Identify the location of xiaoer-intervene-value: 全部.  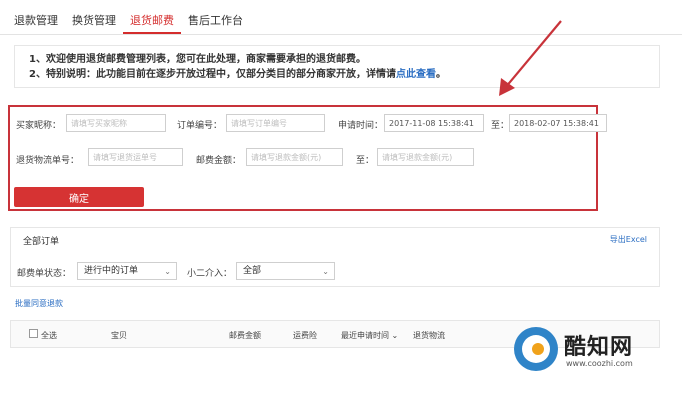
(252, 271).